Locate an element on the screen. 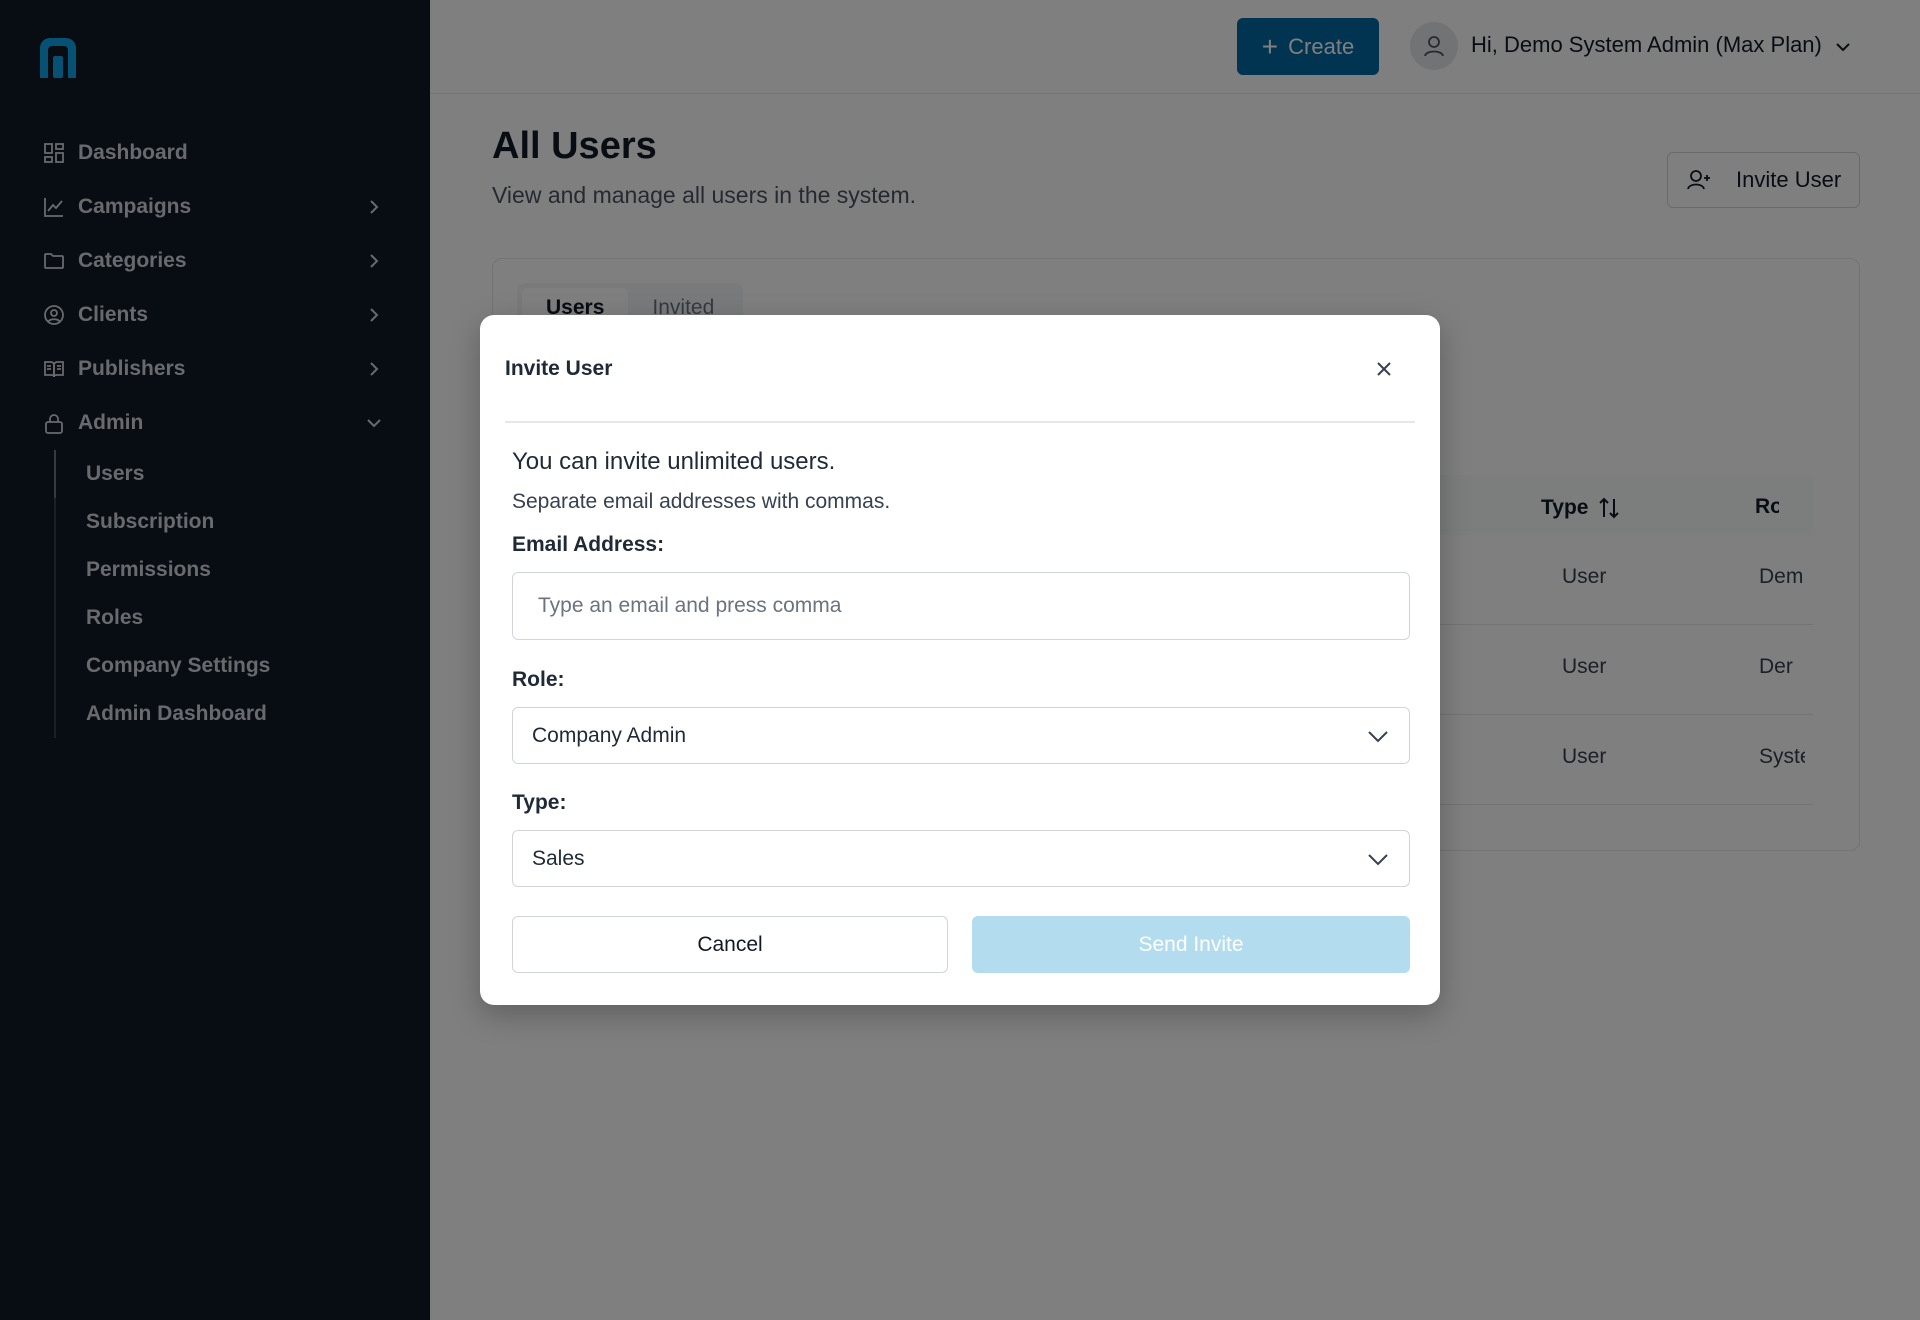  invite-hint-text: Separate email addresses with commas. is located at coordinates (701, 501).